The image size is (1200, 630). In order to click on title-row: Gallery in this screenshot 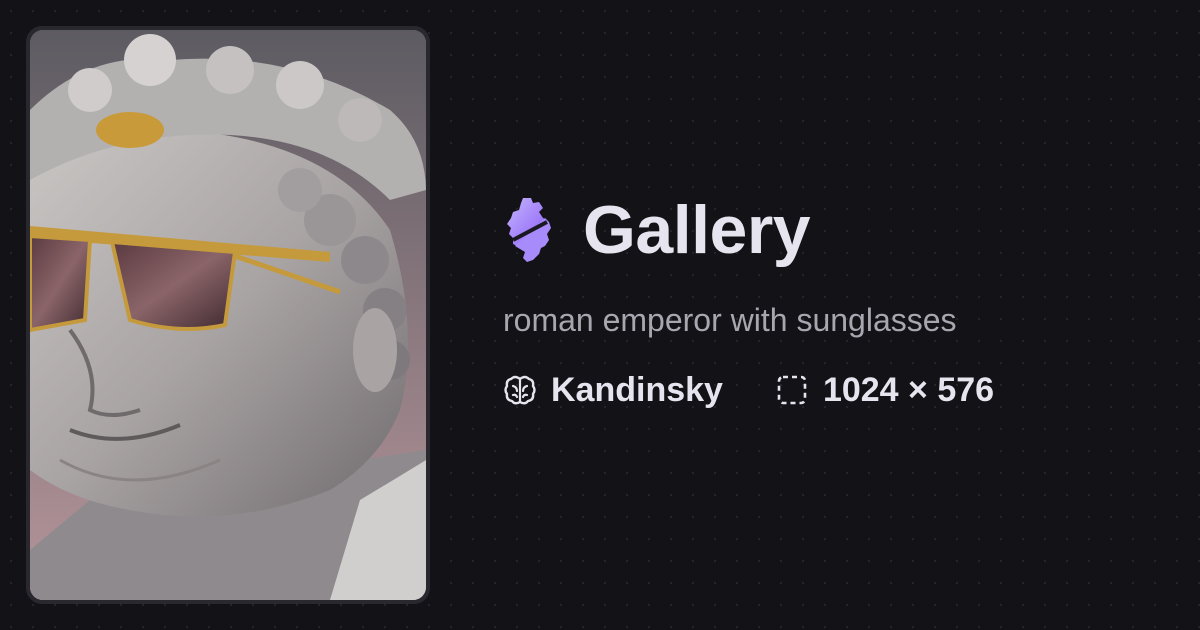, I will do `click(748, 230)`.